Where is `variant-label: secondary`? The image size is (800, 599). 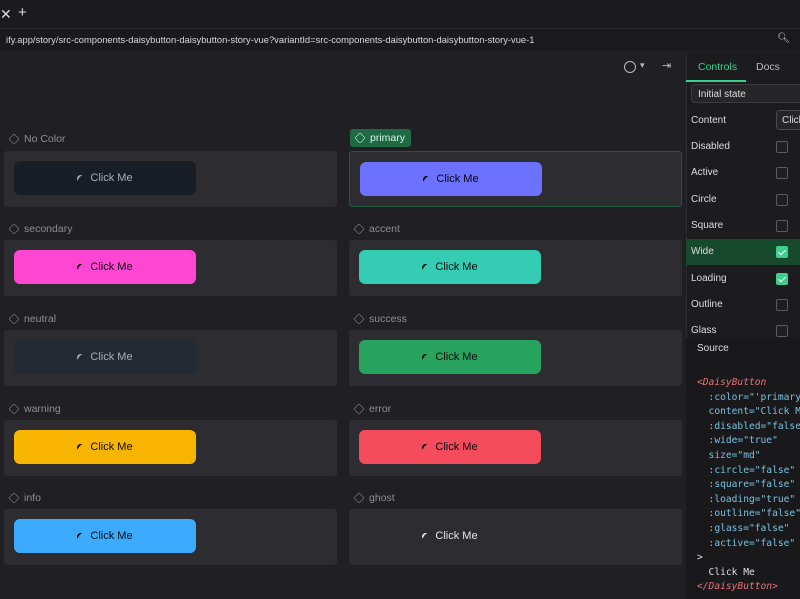
variant-label: secondary is located at coordinates (40, 229).